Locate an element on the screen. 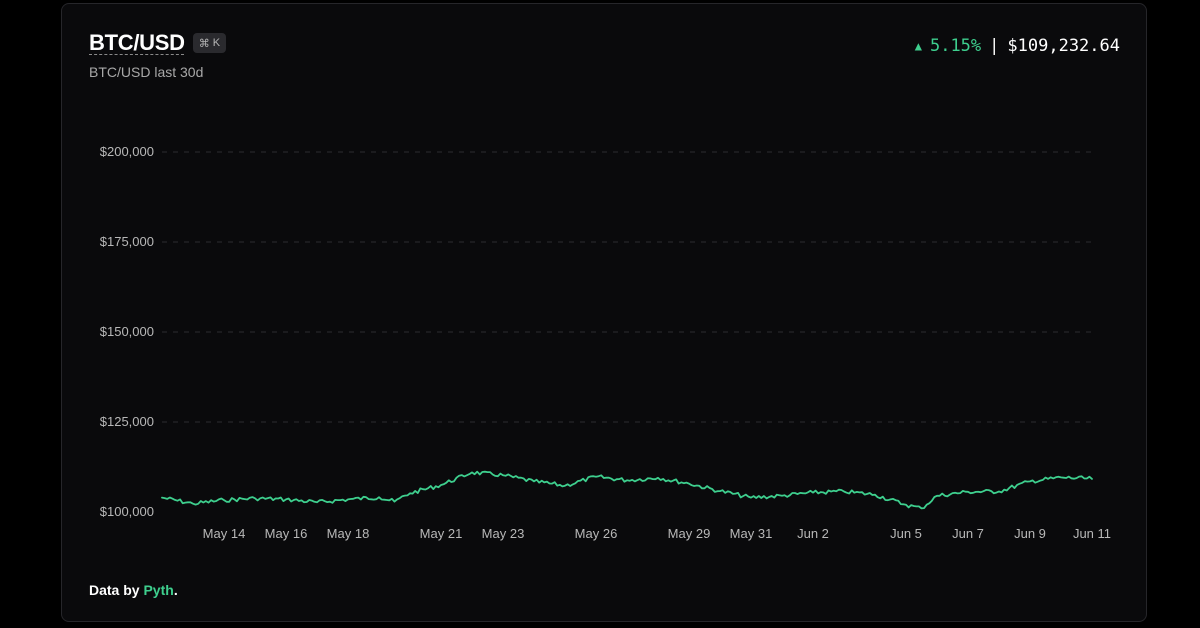  x-tick-label: May 18 is located at coordinates (348, 533).